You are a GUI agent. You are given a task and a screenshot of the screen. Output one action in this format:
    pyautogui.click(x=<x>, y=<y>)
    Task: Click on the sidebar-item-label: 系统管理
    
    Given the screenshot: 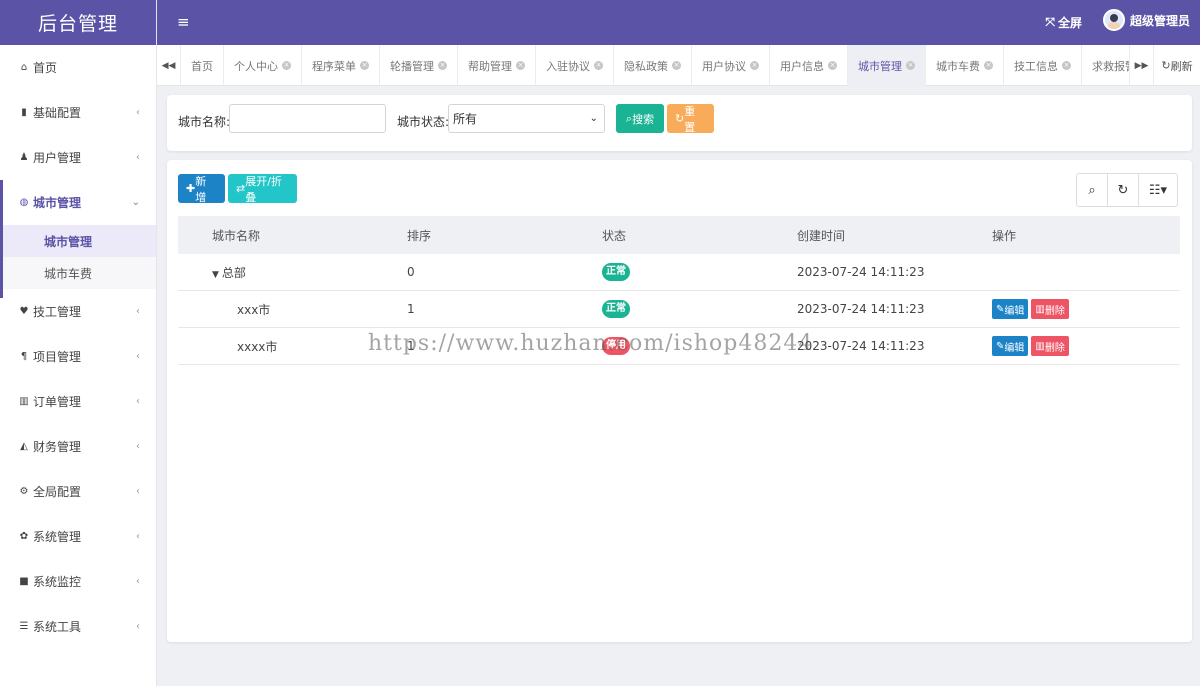 What is the action you would take?
    pyautogui.click(x=57, y=537)
    